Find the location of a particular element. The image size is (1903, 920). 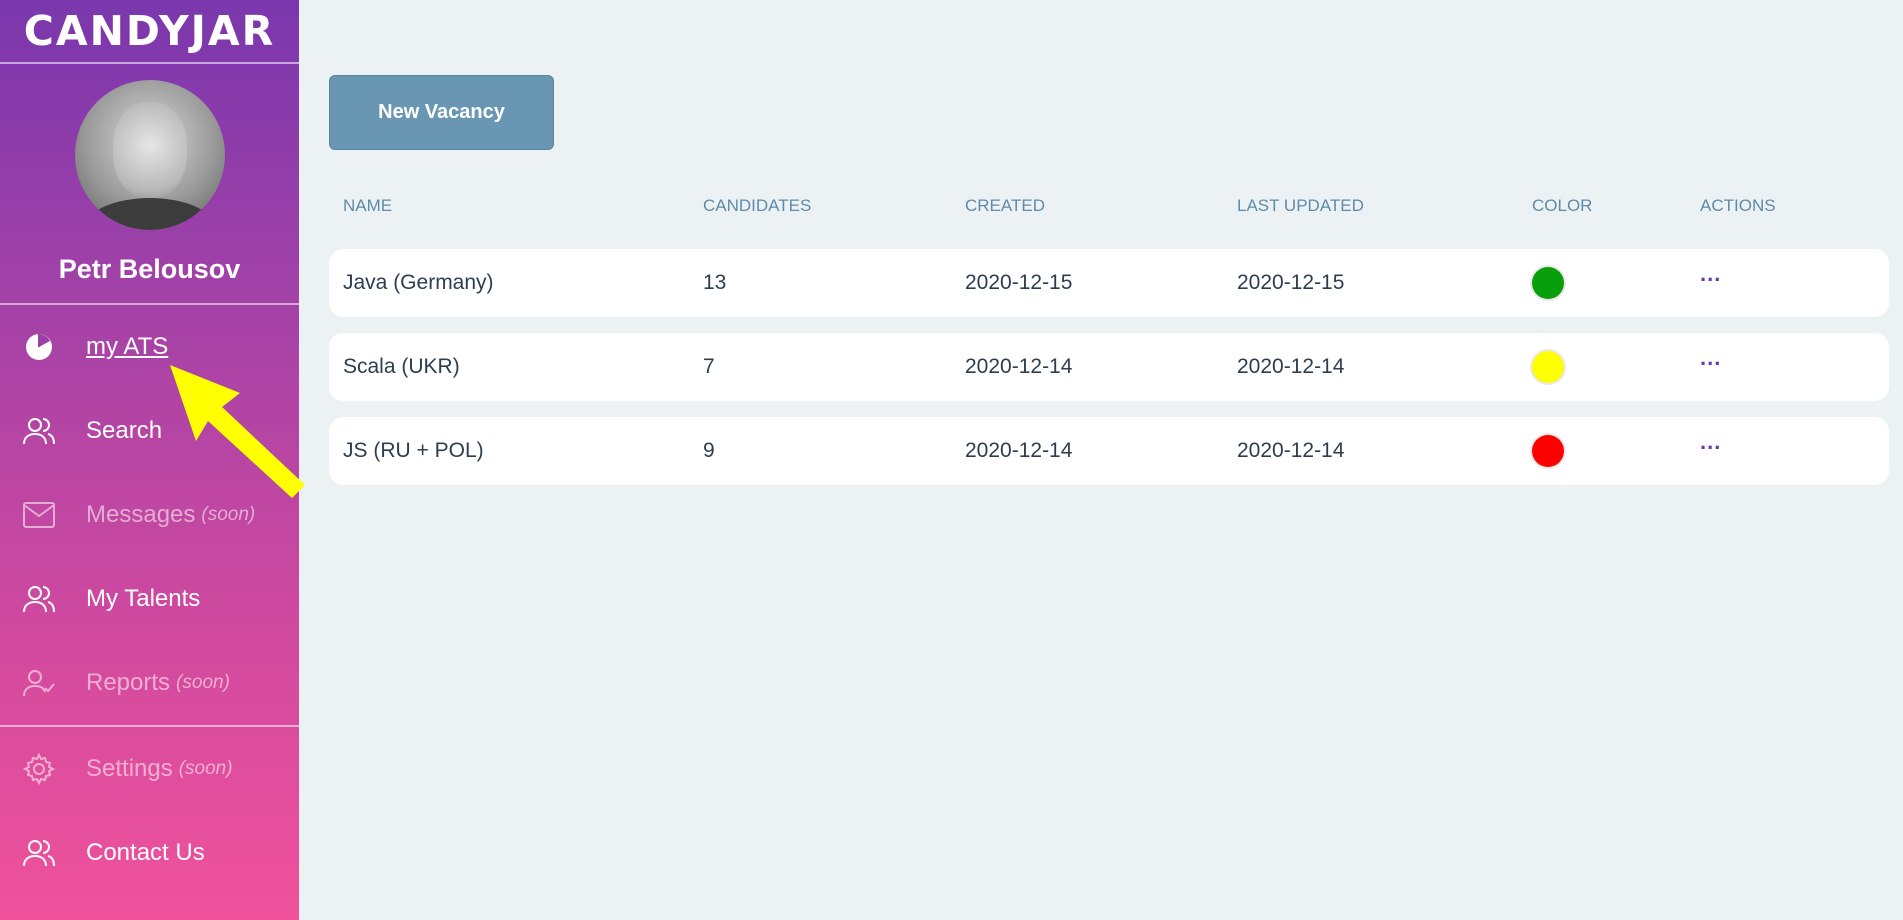

user-check-icon is located at coordinates (39, 683).